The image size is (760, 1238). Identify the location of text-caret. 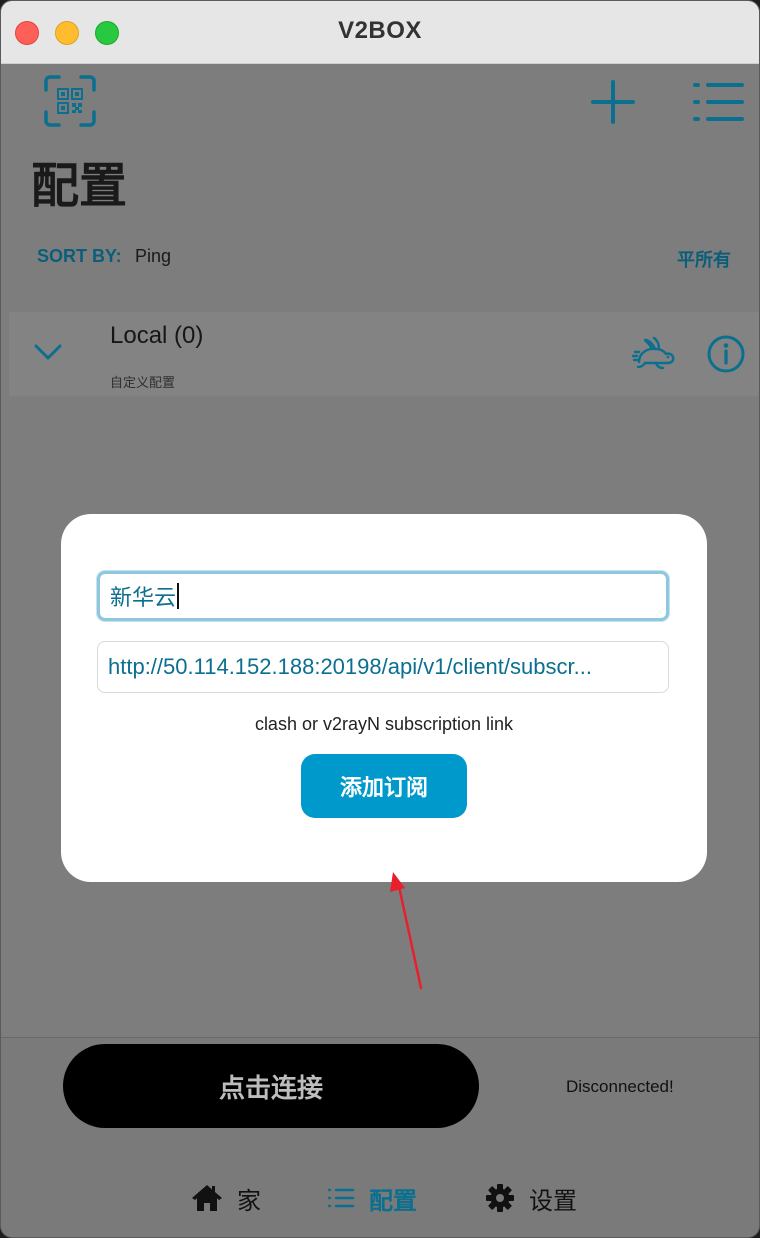
(178, 596).